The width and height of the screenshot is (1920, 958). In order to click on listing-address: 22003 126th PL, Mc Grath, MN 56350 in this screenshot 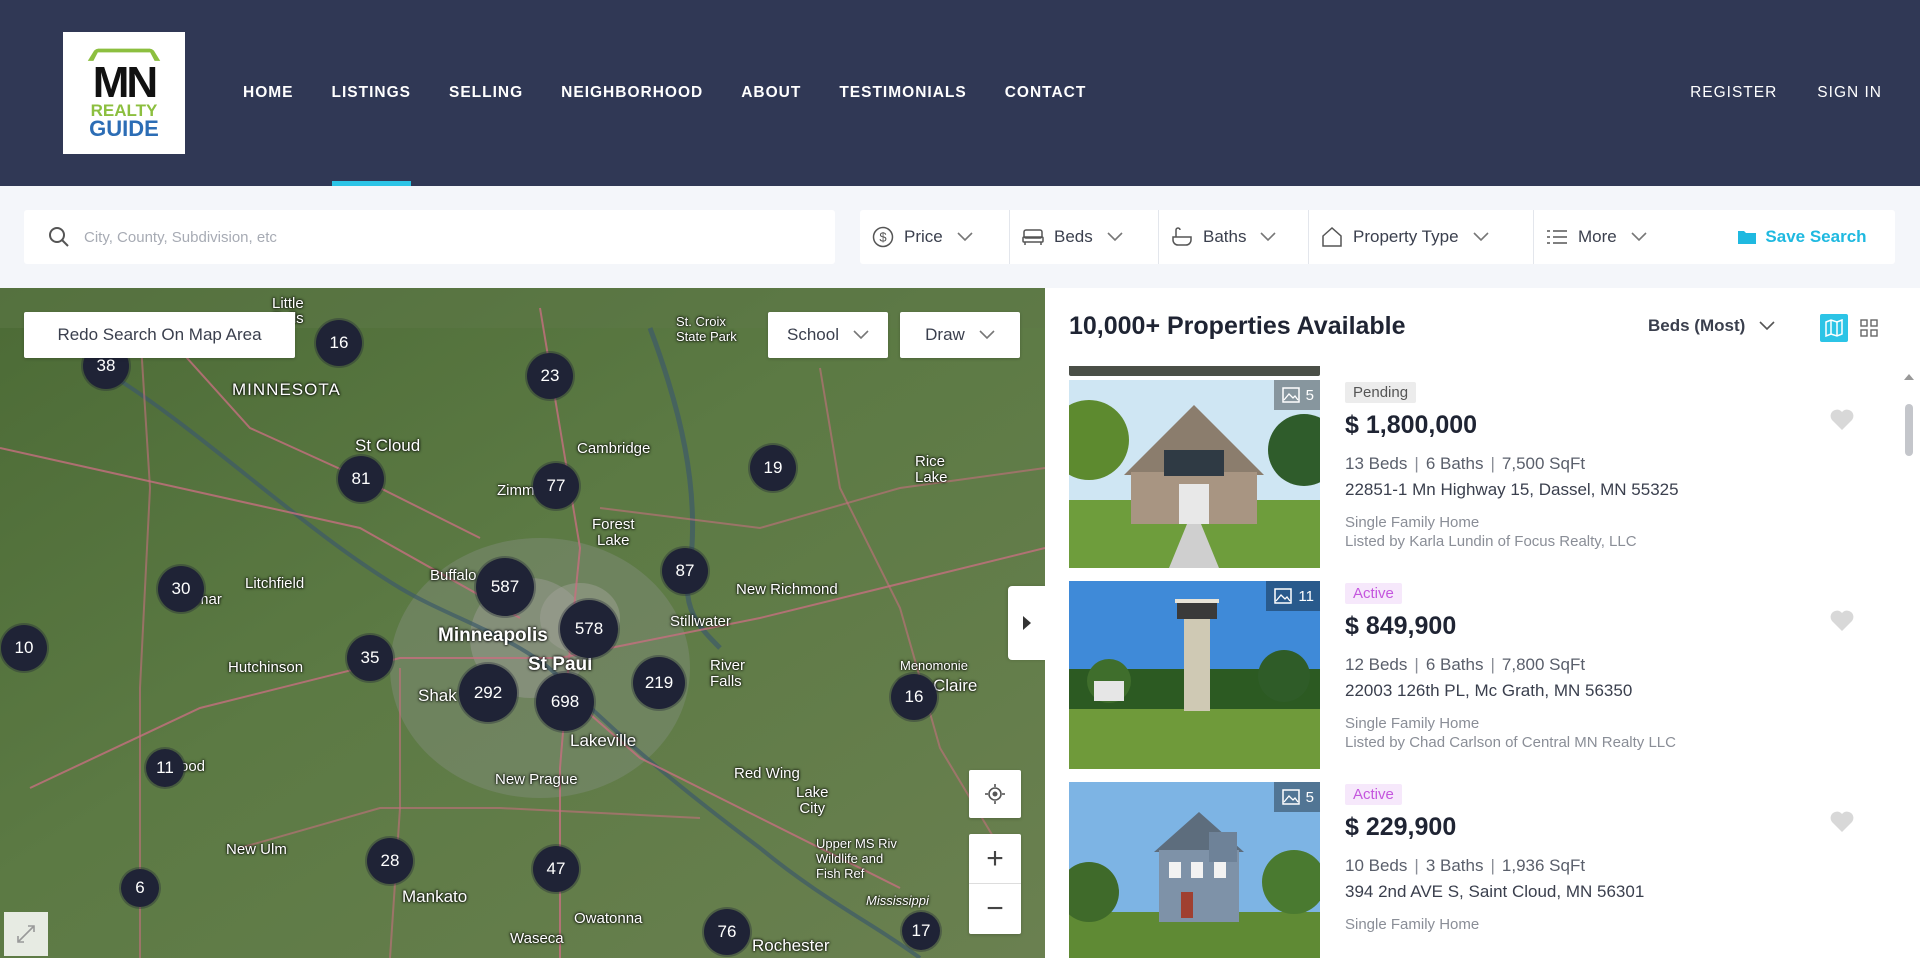, I will do `click(1605, 691)`.